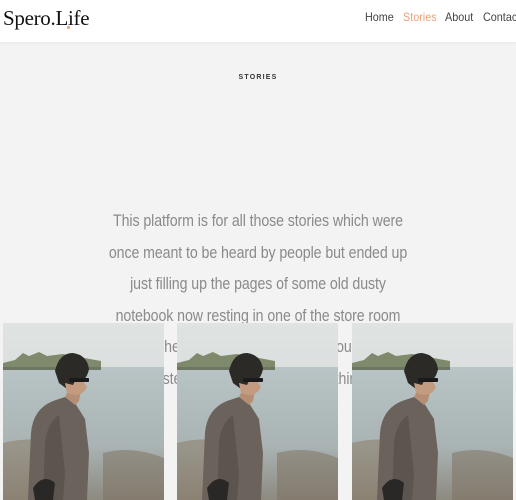  Describe the element at coordinates (258, 77) in the screenshot. I see `section-label: STORIES` at that location.